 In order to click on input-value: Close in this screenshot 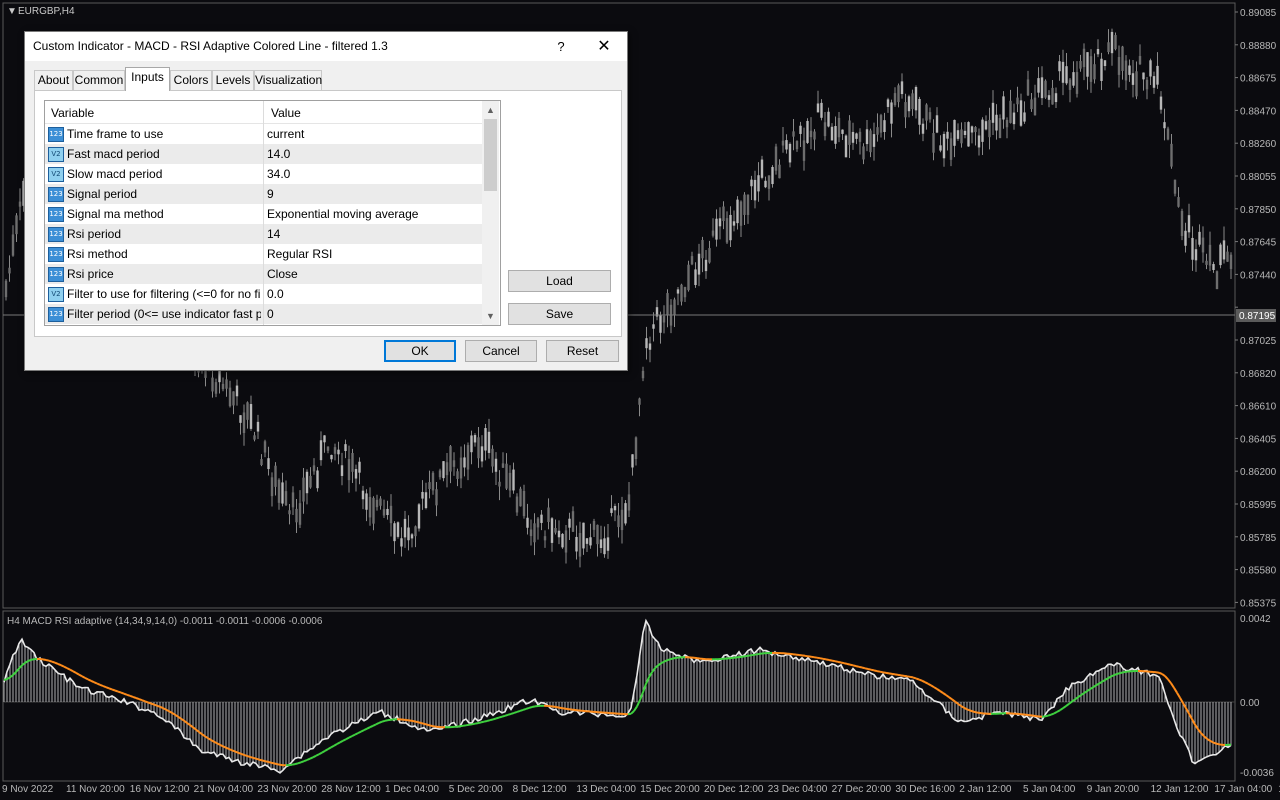, I will do `click(282, 274)`.